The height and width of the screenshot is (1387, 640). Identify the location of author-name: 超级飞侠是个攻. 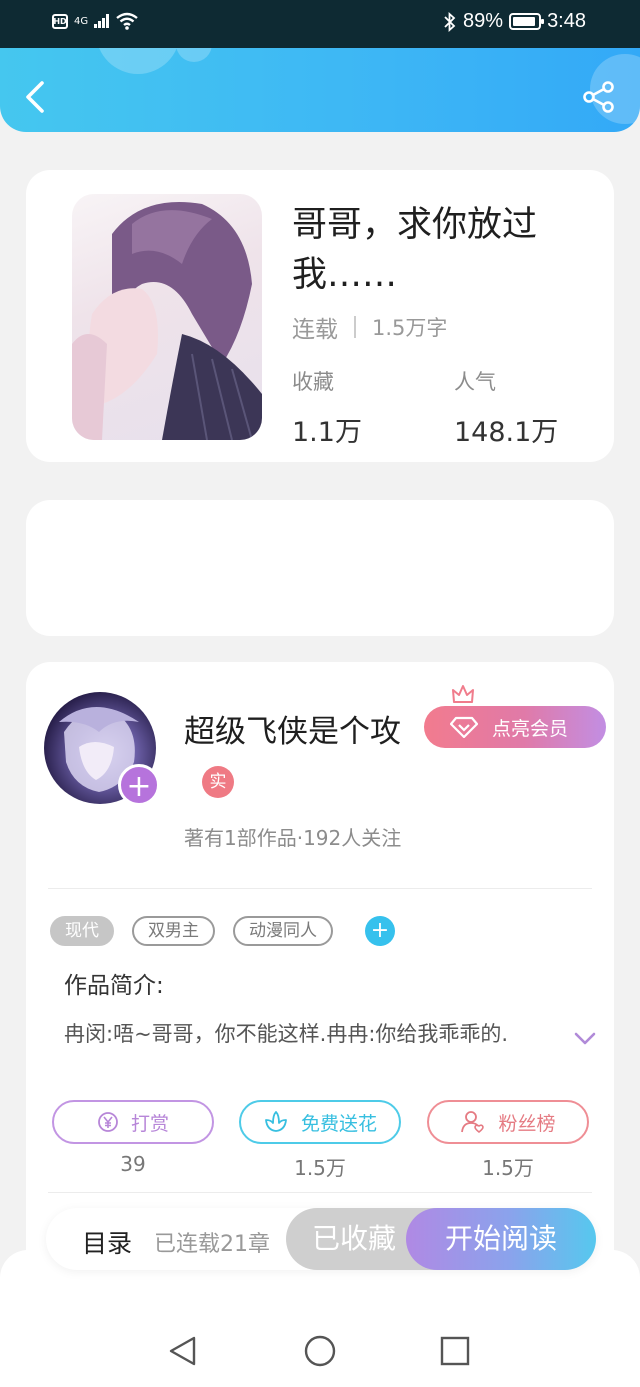
(292, 728).